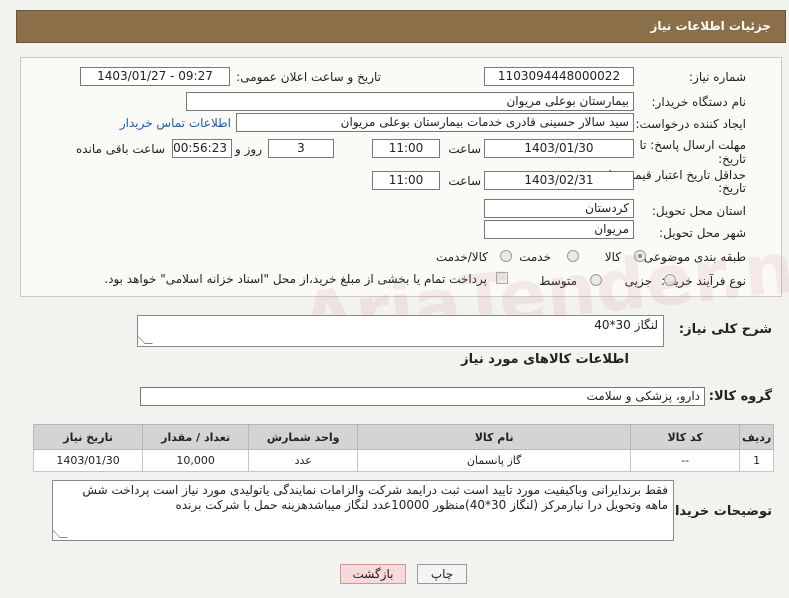  I want to click on day-and-word: روز و, so click(248, 149).